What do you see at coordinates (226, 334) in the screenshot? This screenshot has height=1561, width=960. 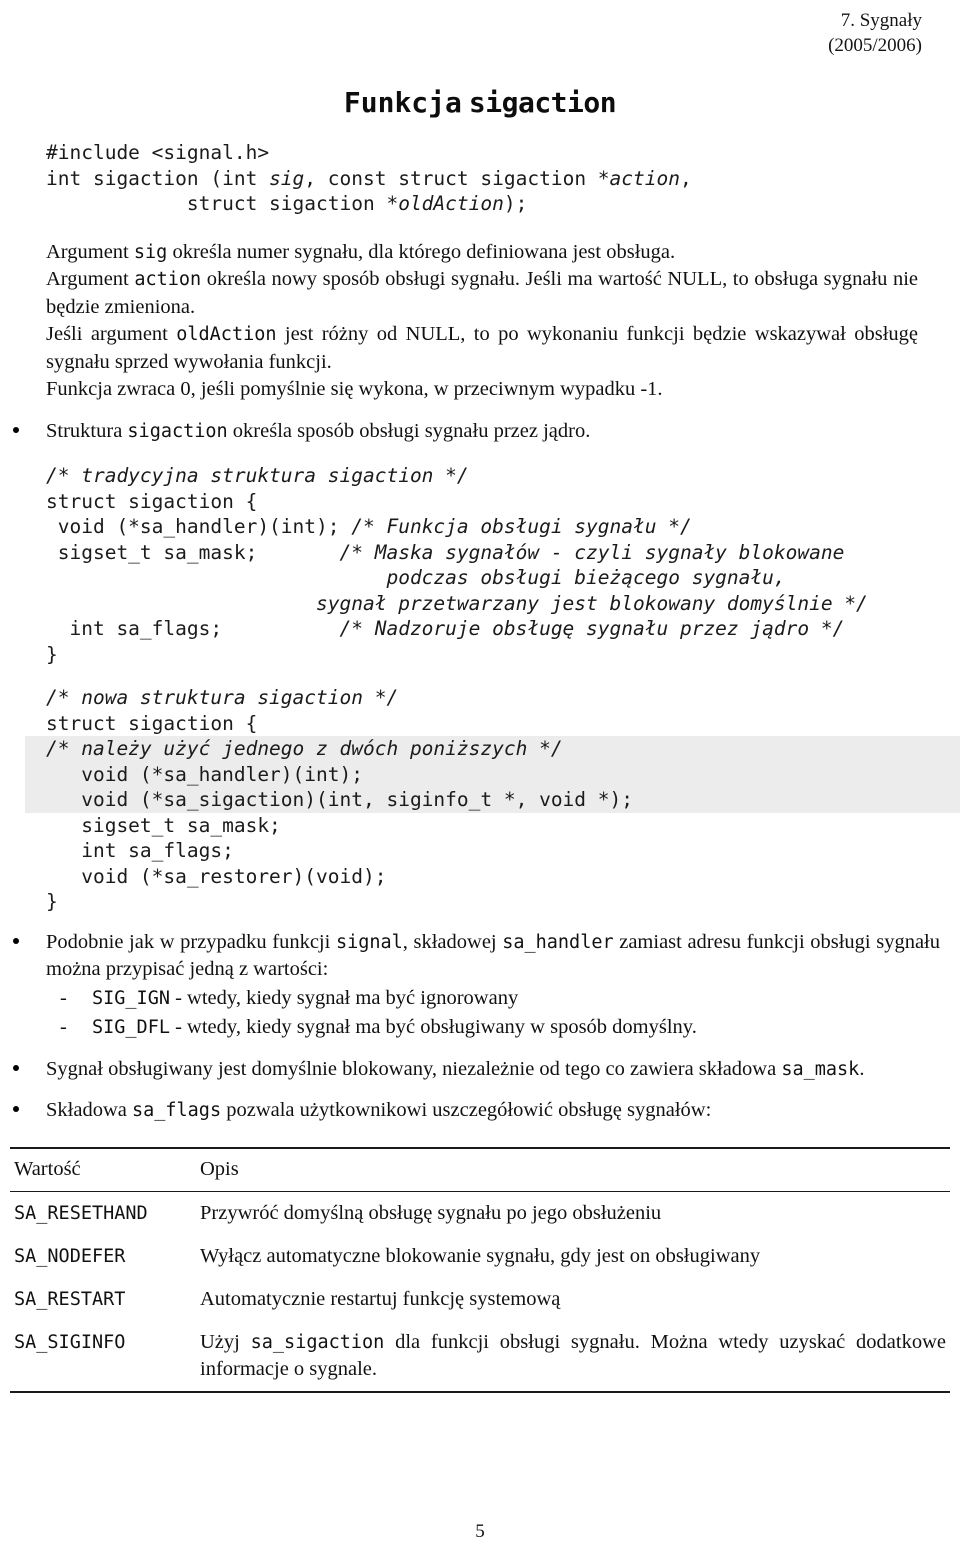 I see `inline-code-oldaction: oldAction` at bounding box center [226, 334].